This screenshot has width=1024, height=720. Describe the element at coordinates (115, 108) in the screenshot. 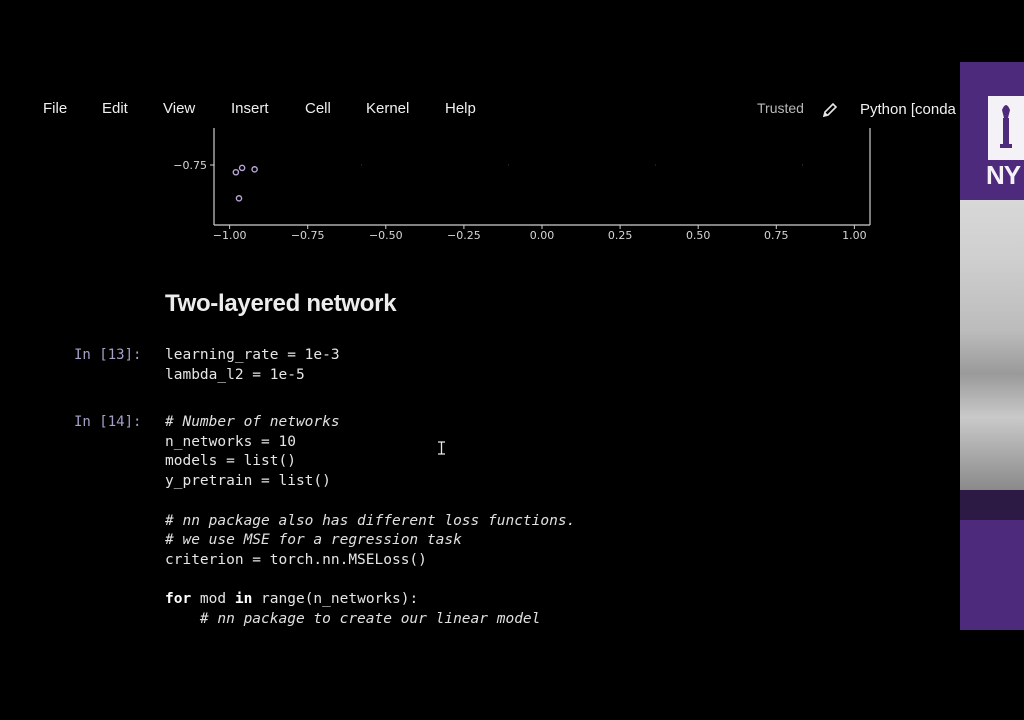

I see `menu-edit: Edit` at that location.